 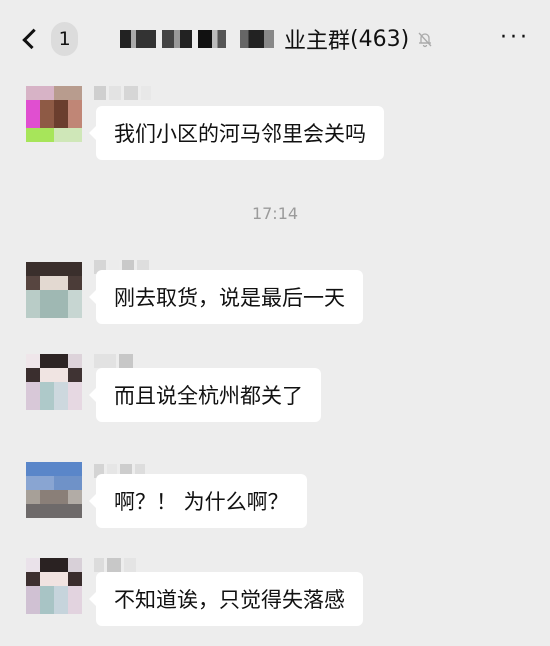 I want to click on chevron-left-icon, so click(x=32, y=39).